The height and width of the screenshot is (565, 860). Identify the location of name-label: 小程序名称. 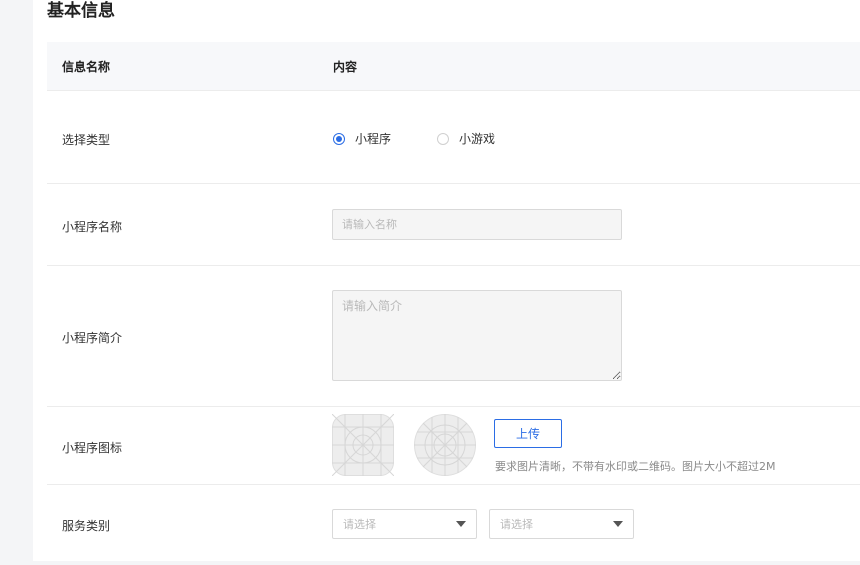
(92, 227).